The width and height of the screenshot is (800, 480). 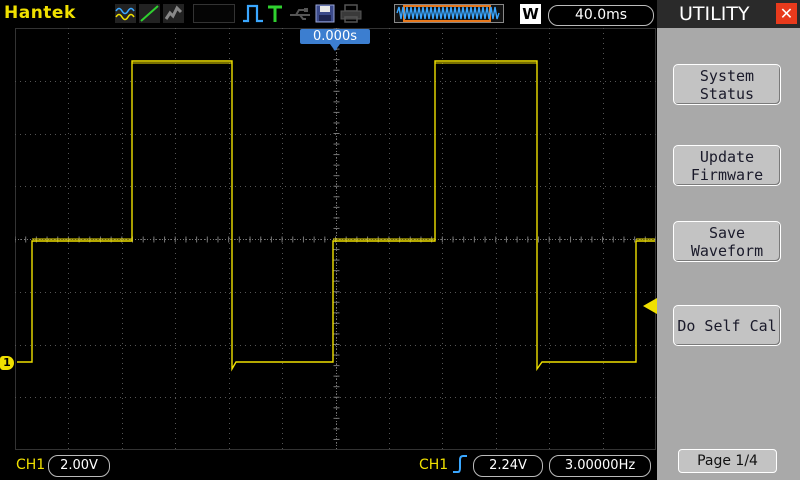 I want to click on panel-title: UTILITY, so click(x=714, y=14).